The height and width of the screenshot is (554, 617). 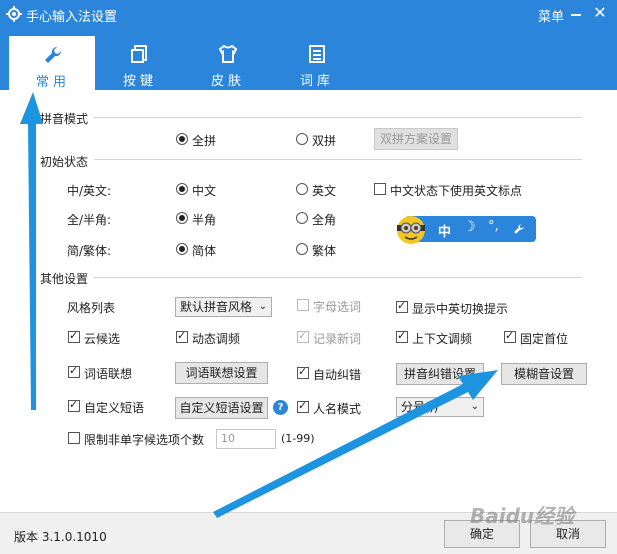 I want to click on style-list-select: 默认拼音风格 ⌄, so click(x=223, y=307).